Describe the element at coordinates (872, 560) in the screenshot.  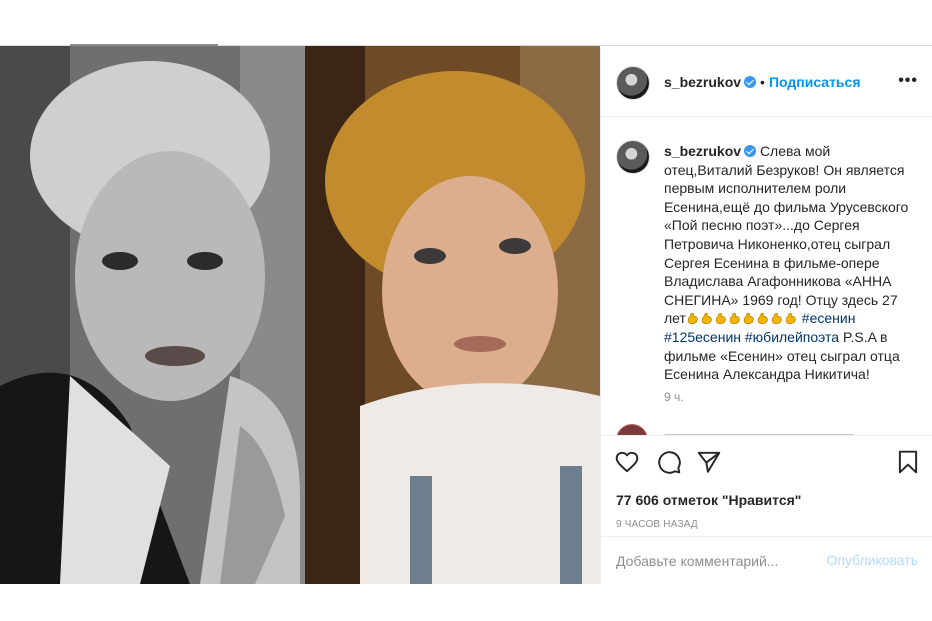
I see `publish-button: Опубликовать` at that location.